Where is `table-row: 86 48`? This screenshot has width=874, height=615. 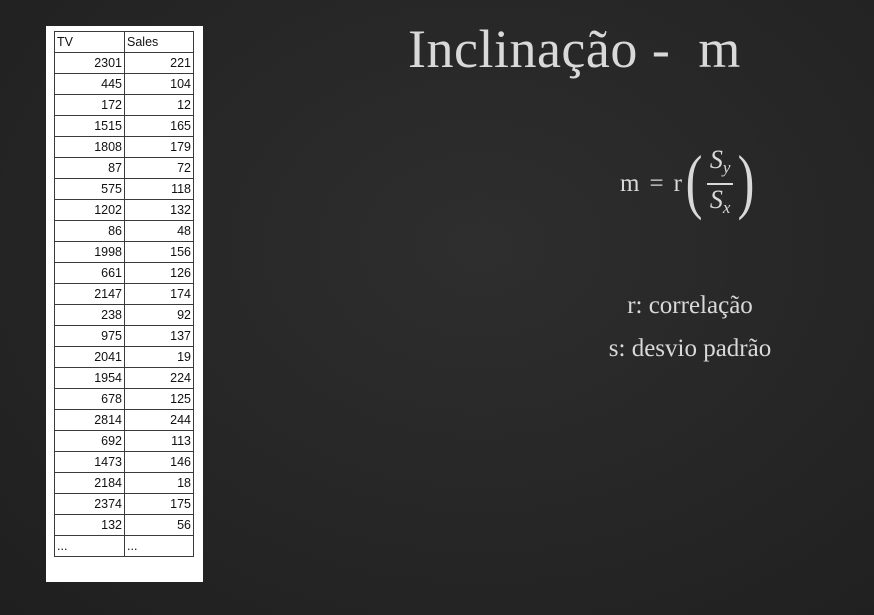 table-row: 86 48 is located at coordinates (124, 231).